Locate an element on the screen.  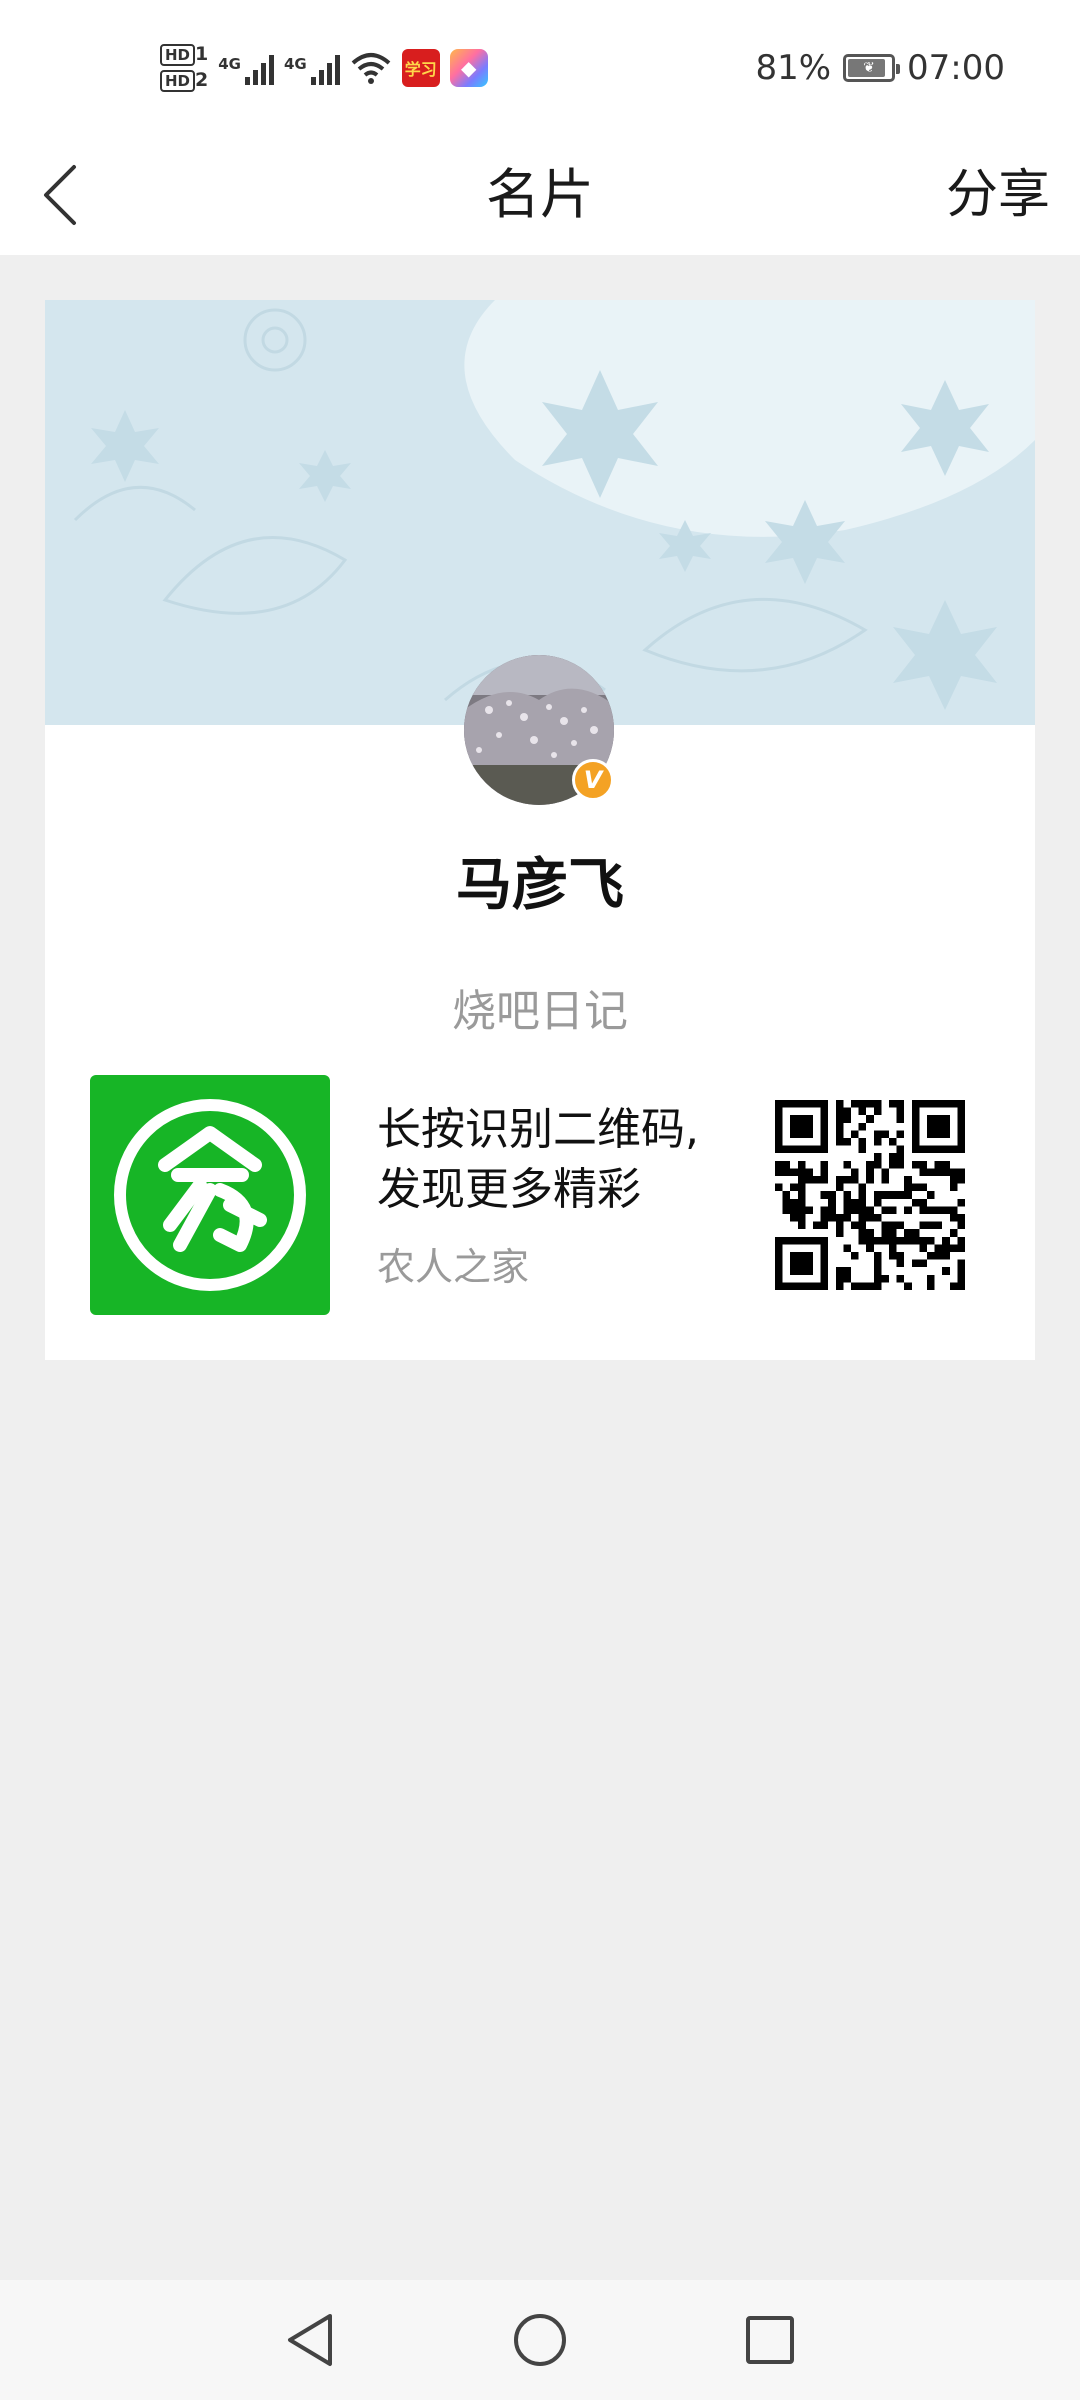
colorful-app-icon: ◆ is located at coordinates (468, 68).